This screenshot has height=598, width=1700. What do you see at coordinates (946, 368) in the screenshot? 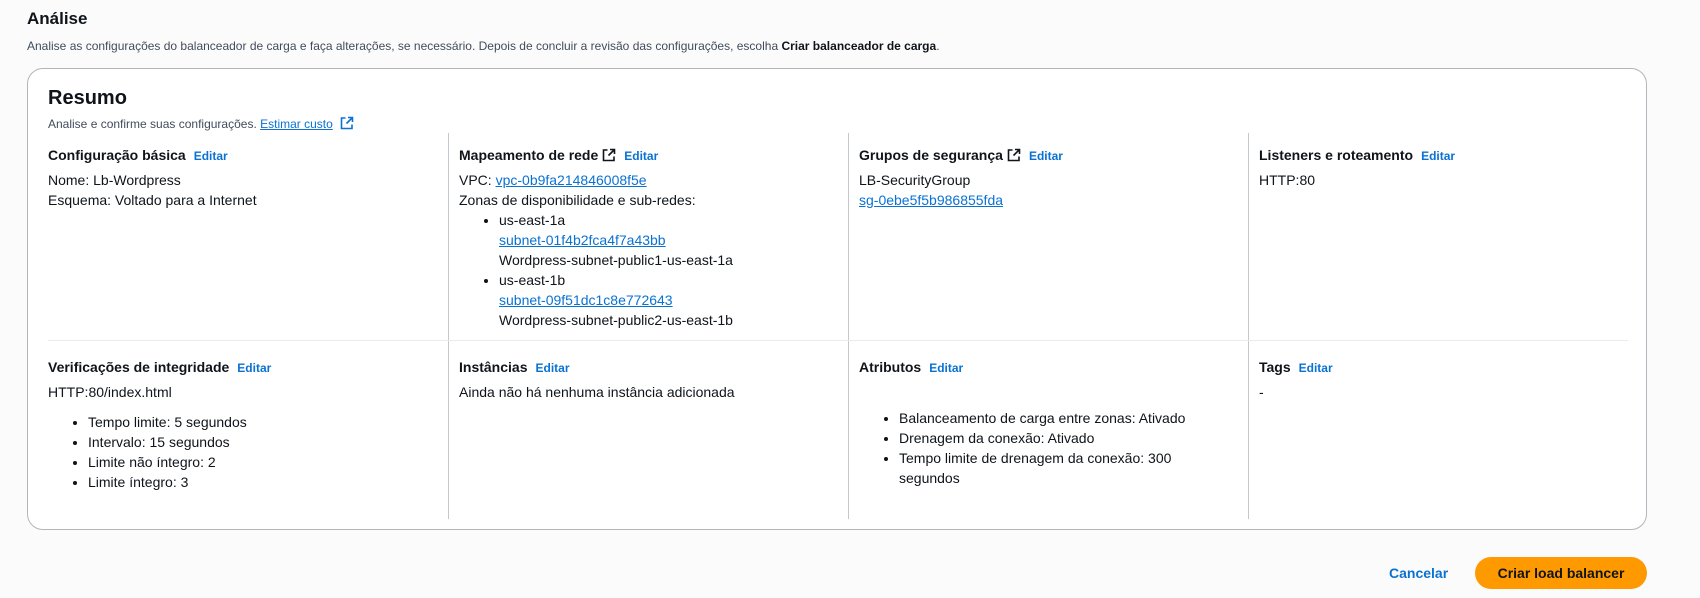
I see `edit-attributes-button: Editar` at bounding box center [946, 368].